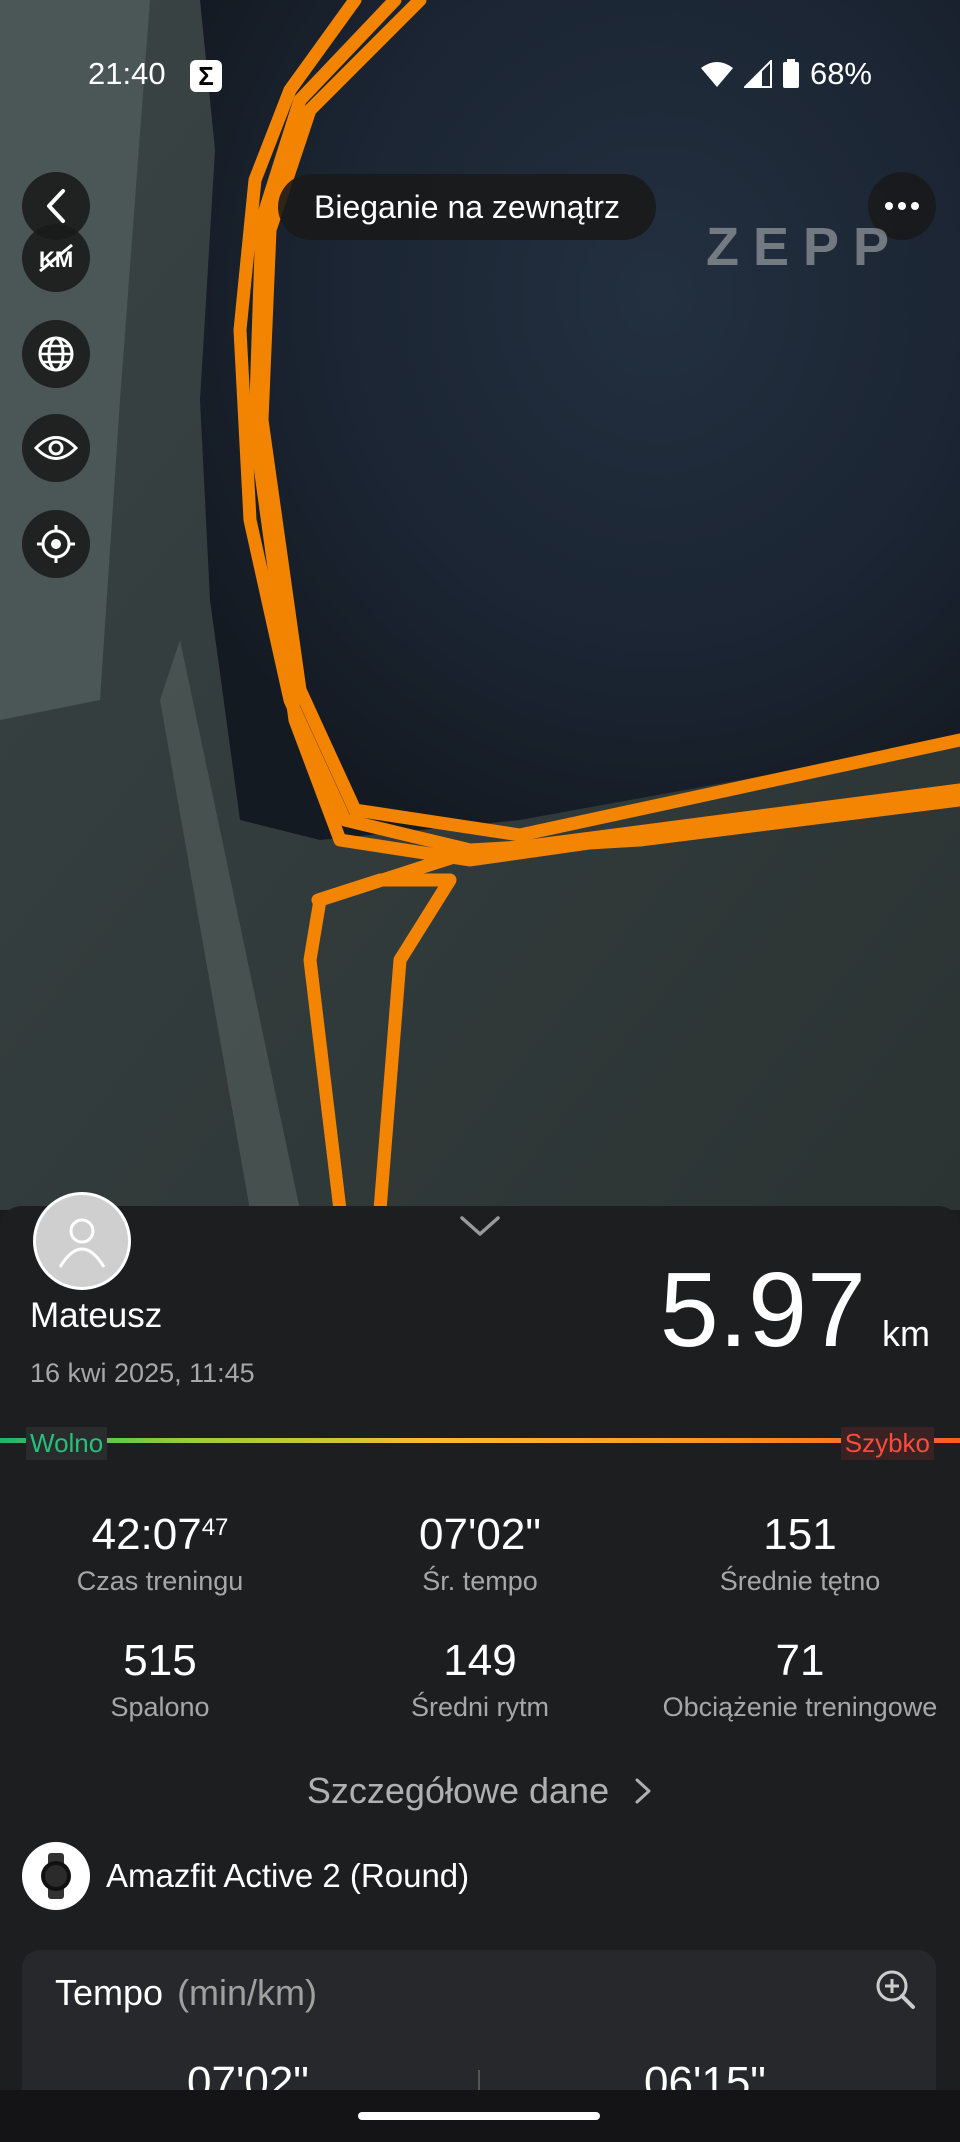  I want to click on device-name: Amazfit Active 2 (Round), so click(288, 1875).